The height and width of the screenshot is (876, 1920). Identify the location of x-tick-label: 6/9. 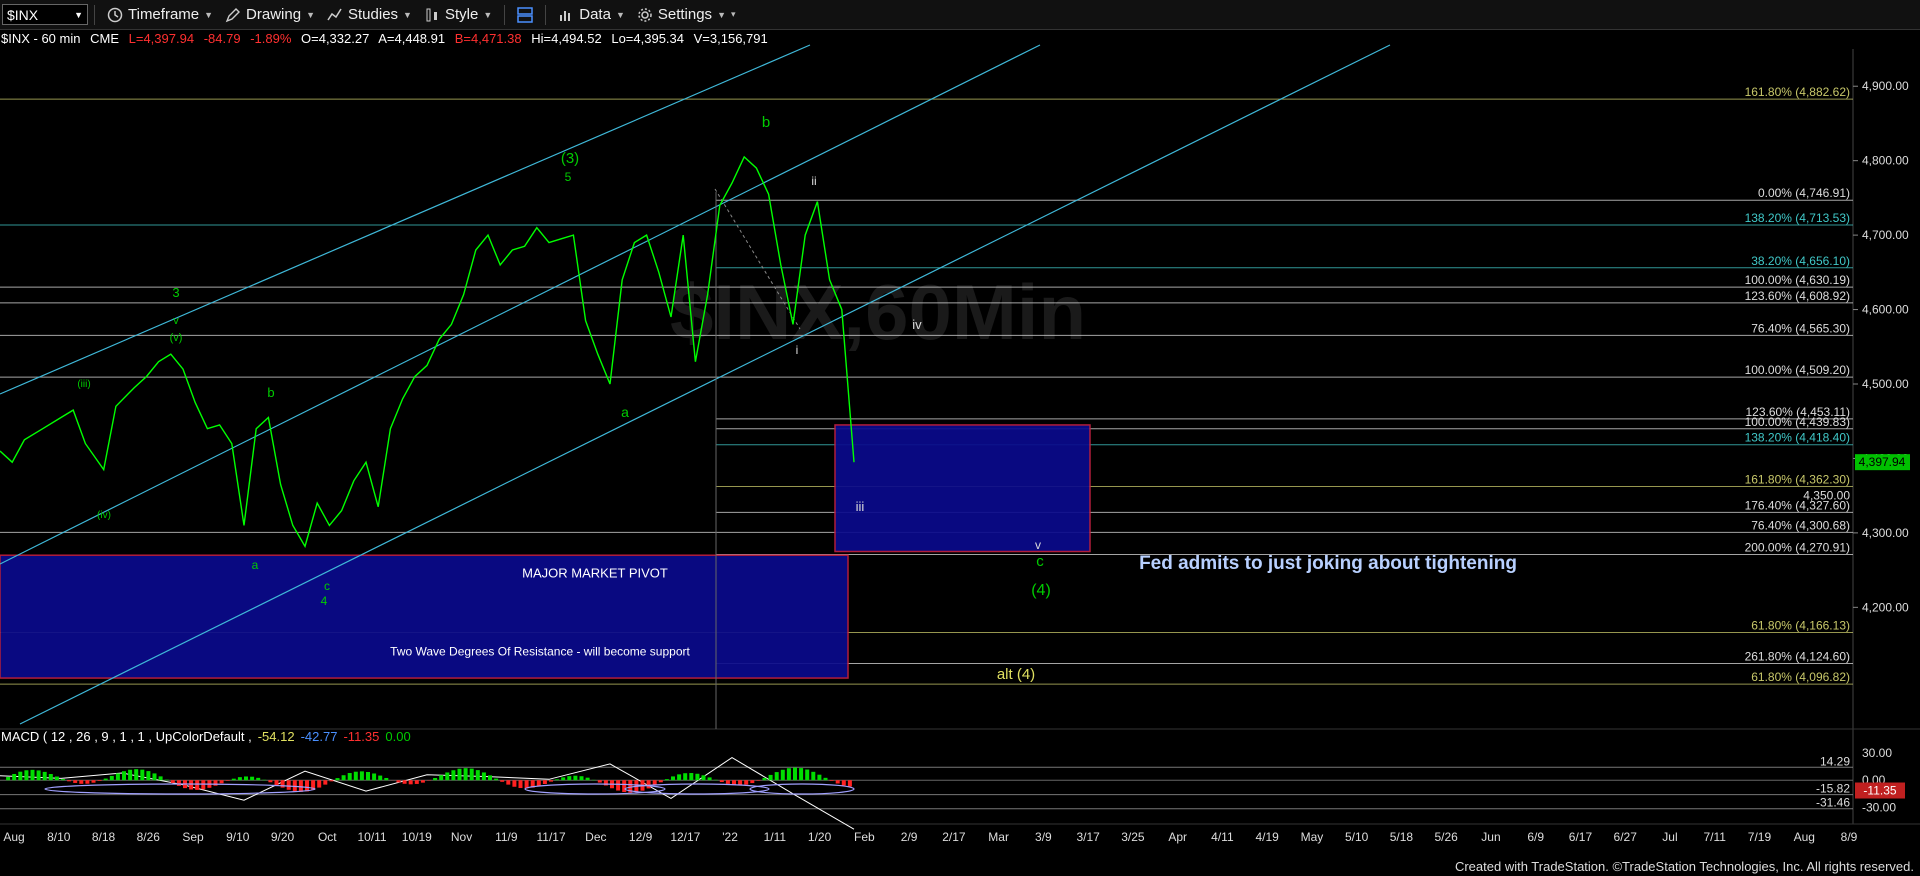
(1535, 837).